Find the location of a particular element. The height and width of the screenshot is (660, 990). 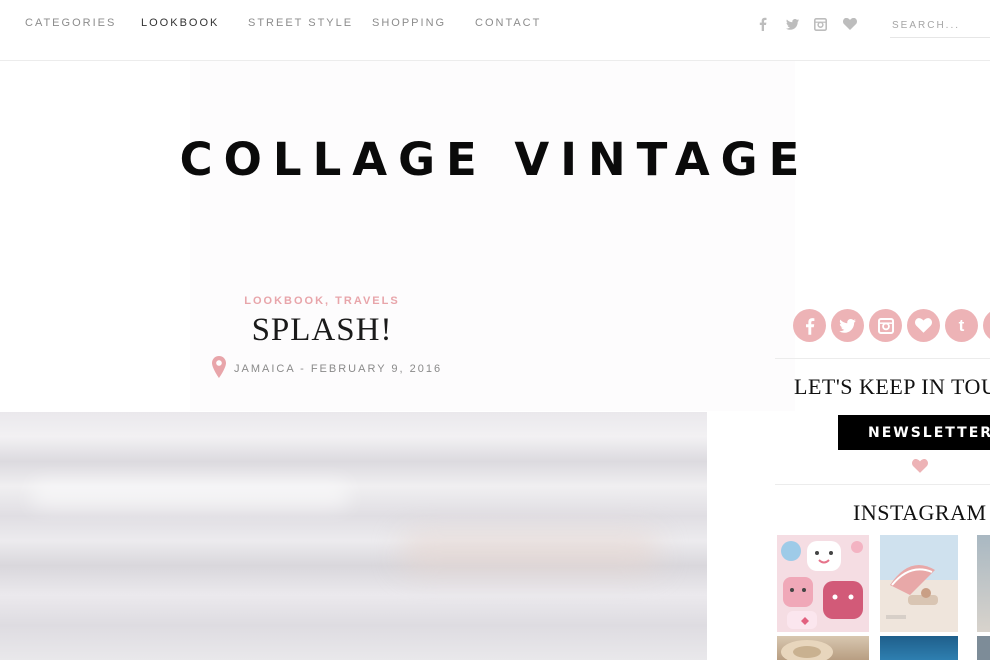

tumblr-icon: t is located at coordinates (961, 325).